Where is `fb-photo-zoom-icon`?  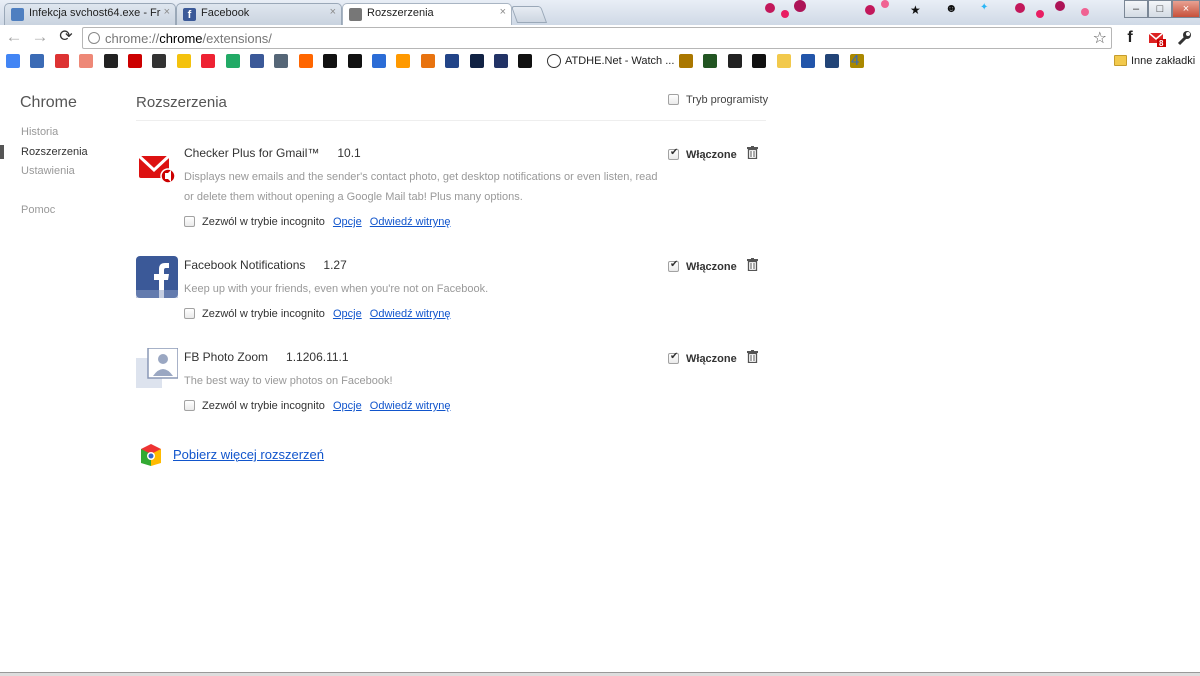
fb-photo-zoom-icon is located at coordinates (157, 368).